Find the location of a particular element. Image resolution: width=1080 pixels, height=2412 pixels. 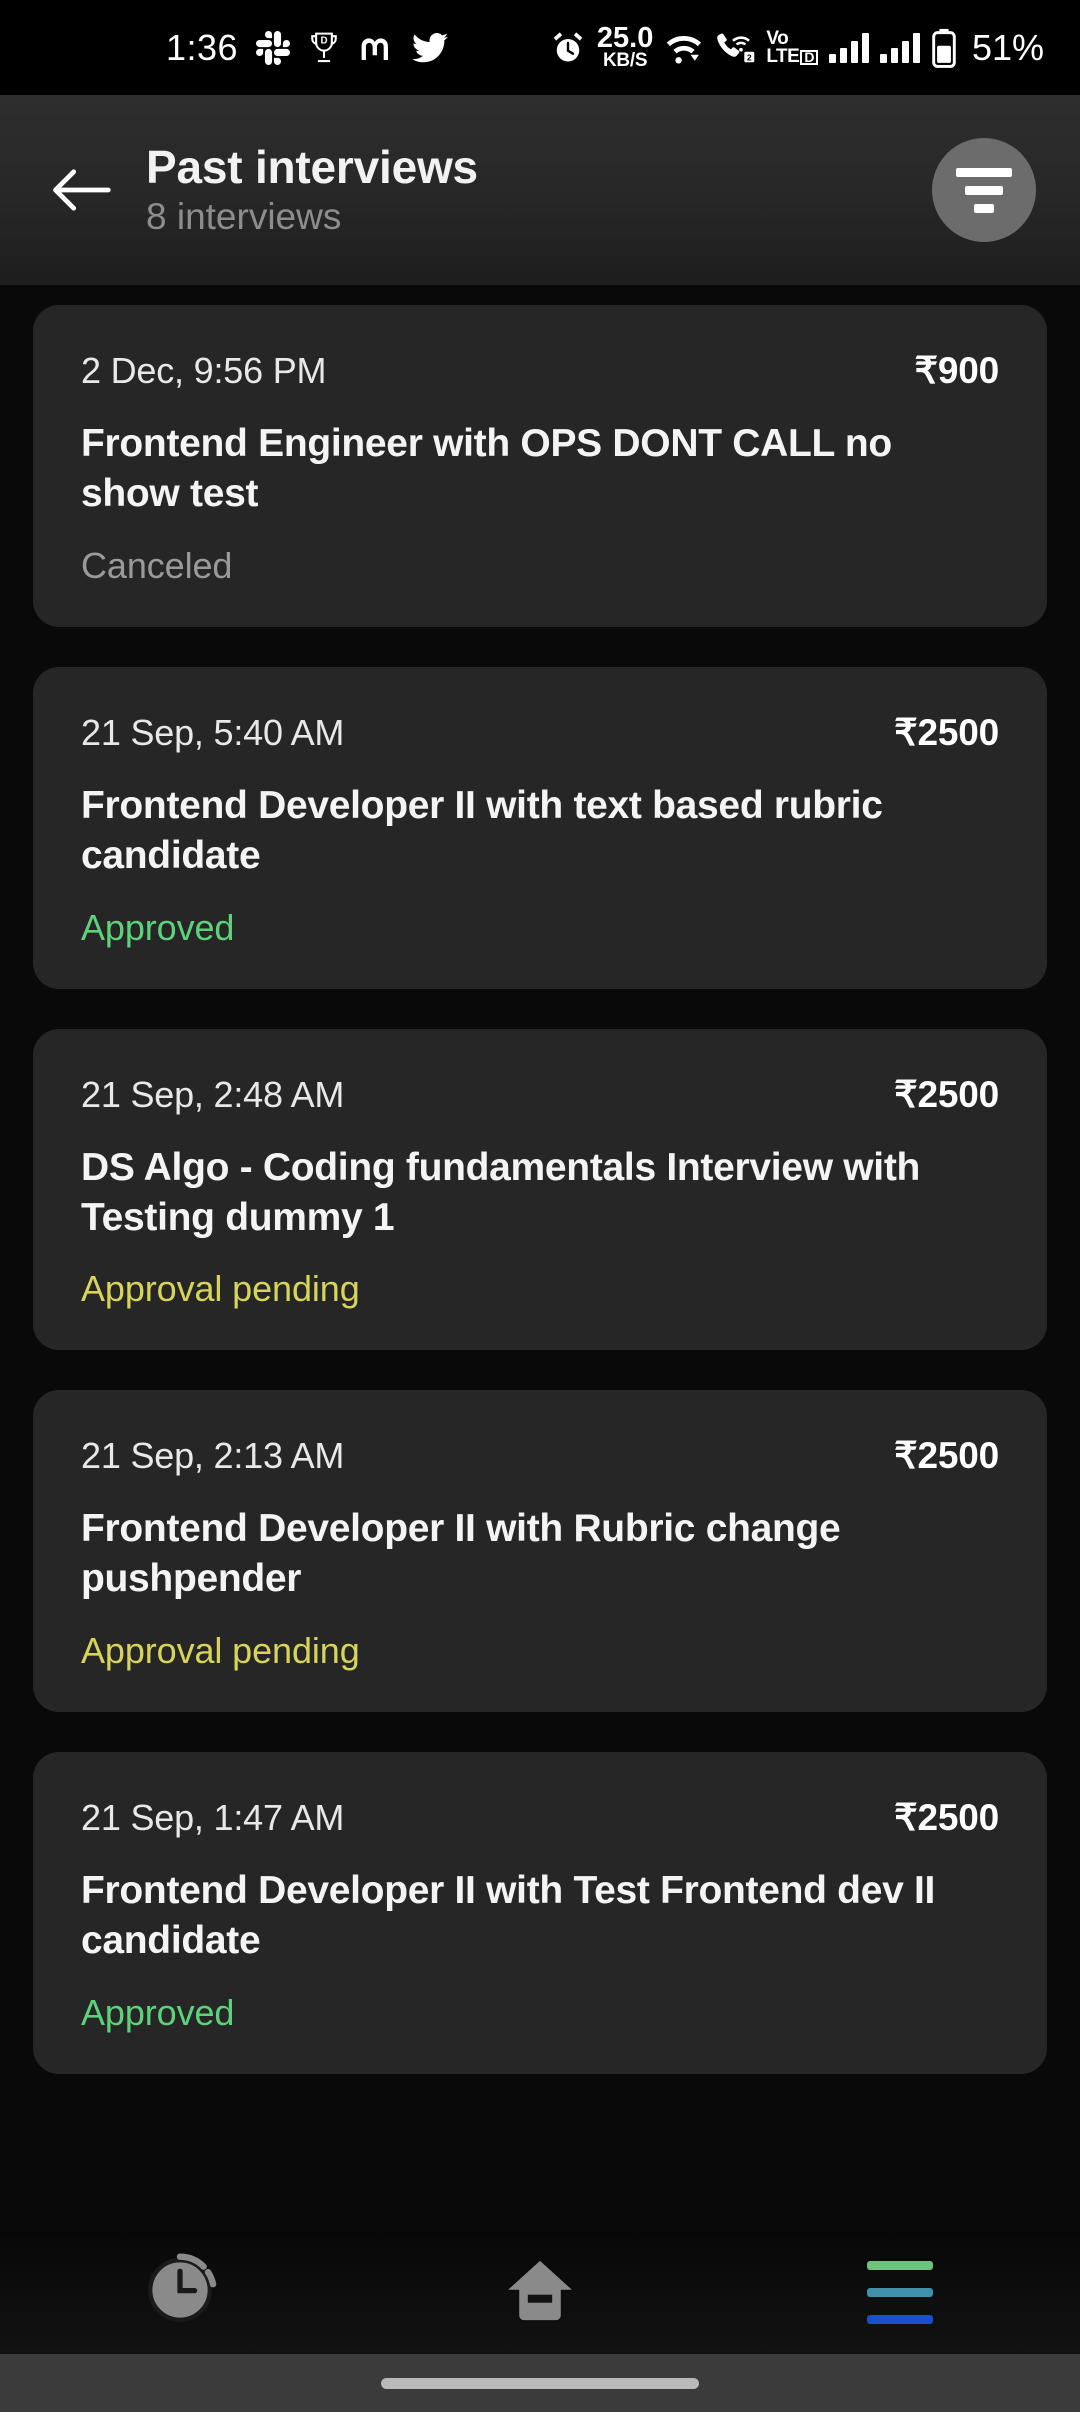

home-icon is located at coordinates (540, 2292).